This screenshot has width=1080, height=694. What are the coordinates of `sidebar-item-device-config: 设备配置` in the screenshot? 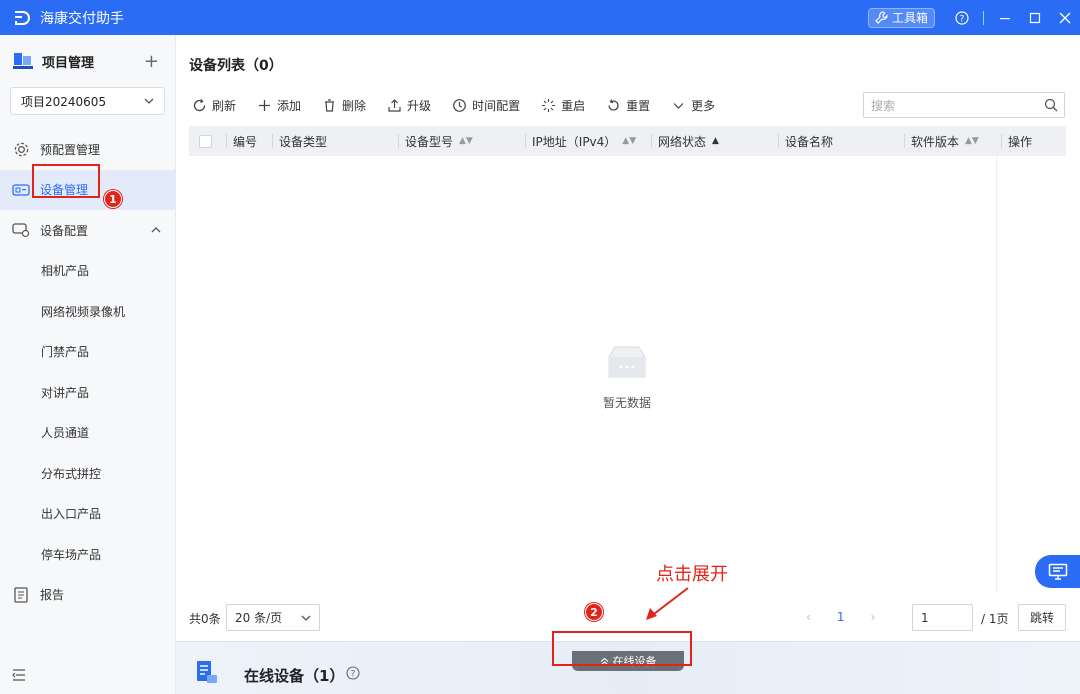 It's located at (87, 230).